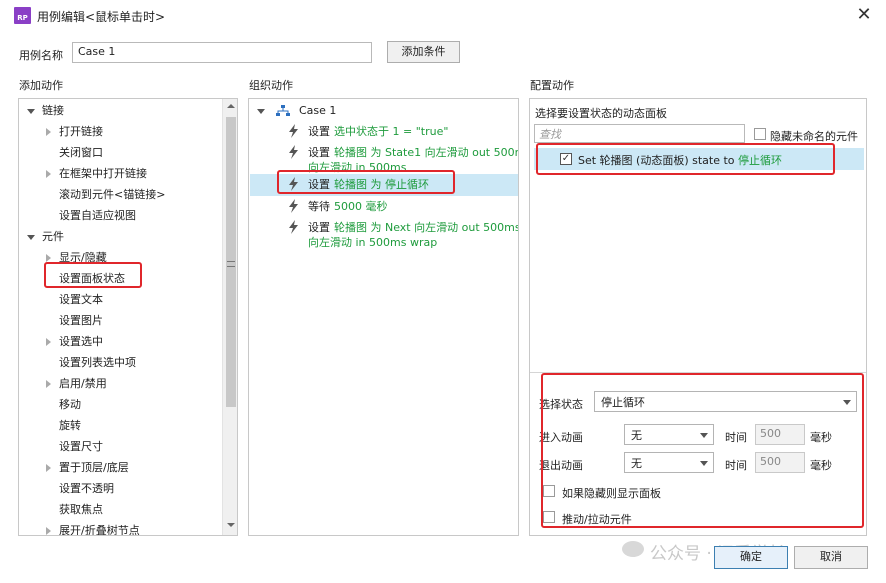 The height and width of the screenshot is (583, 886). I want to click on scroll-up-icon, so click(231, 106).